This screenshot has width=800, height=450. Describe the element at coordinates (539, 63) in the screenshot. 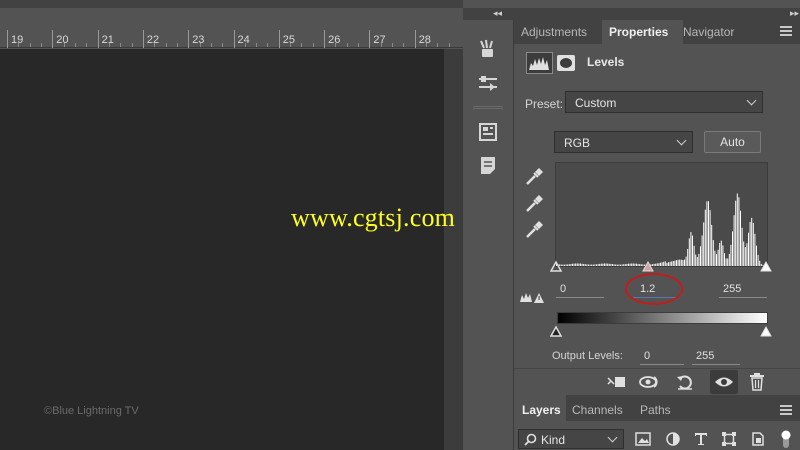

I see `levels-histogram-icon` at that location.